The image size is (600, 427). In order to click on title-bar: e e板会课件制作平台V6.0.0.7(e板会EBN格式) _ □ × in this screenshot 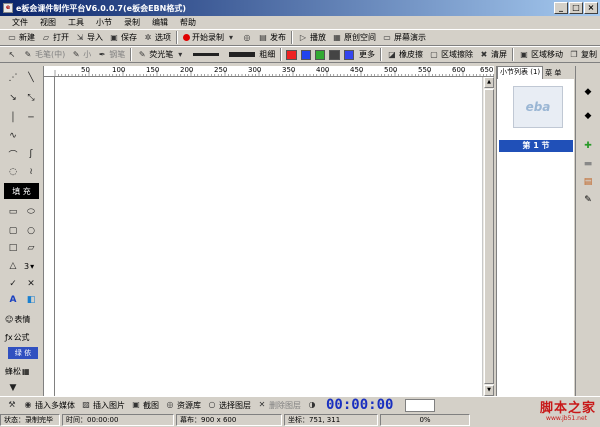, I will do `click(300, 8)`.